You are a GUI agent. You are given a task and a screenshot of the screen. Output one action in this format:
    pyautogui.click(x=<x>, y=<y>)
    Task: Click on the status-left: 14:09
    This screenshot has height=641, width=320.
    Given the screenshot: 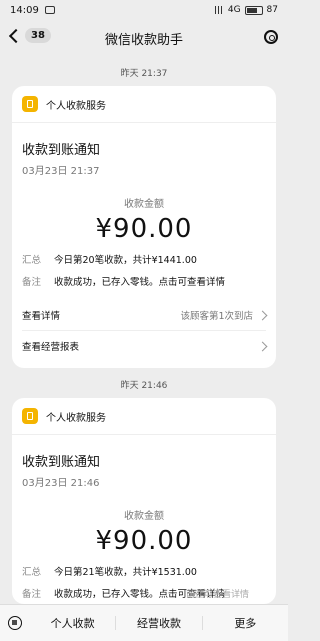 What is the action you would take?
    pyautogui.click(x=32, y=10)
    